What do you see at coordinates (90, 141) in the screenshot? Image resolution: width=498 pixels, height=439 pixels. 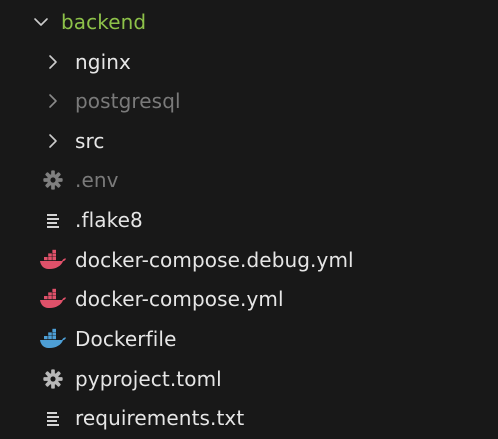 I see `folder-label: src` at bounding box center [90, 141].